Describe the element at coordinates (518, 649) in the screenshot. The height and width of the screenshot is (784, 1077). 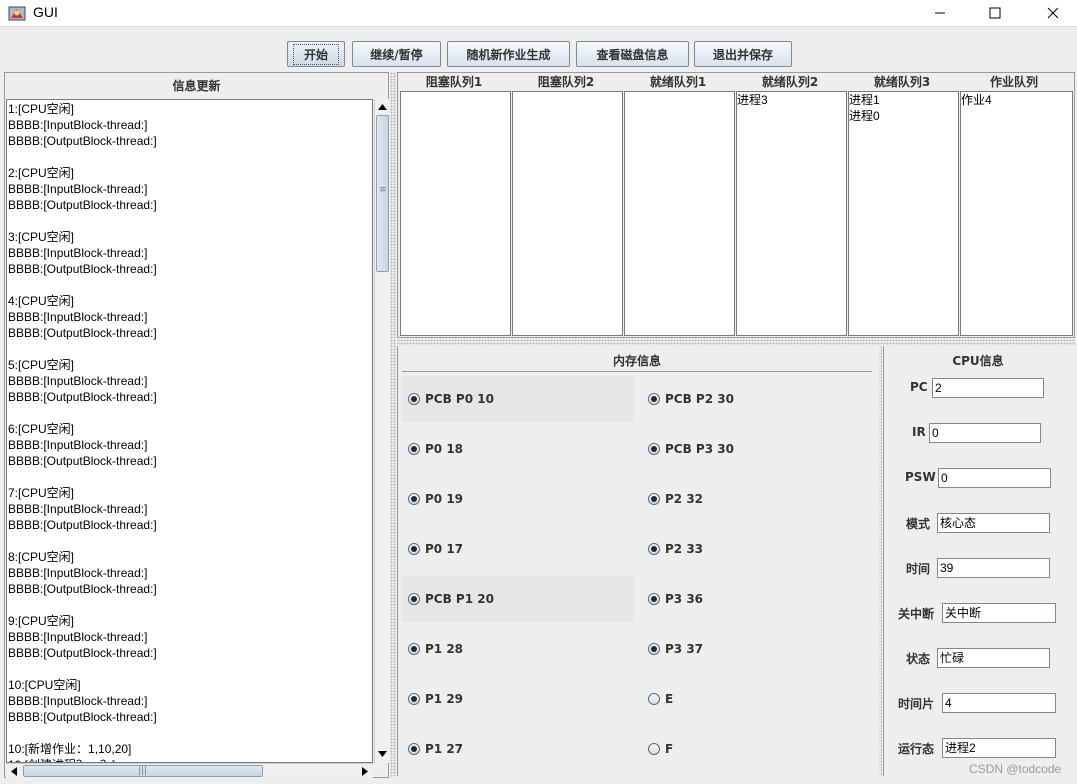
I see `memory-radio: P1 28` at that location.